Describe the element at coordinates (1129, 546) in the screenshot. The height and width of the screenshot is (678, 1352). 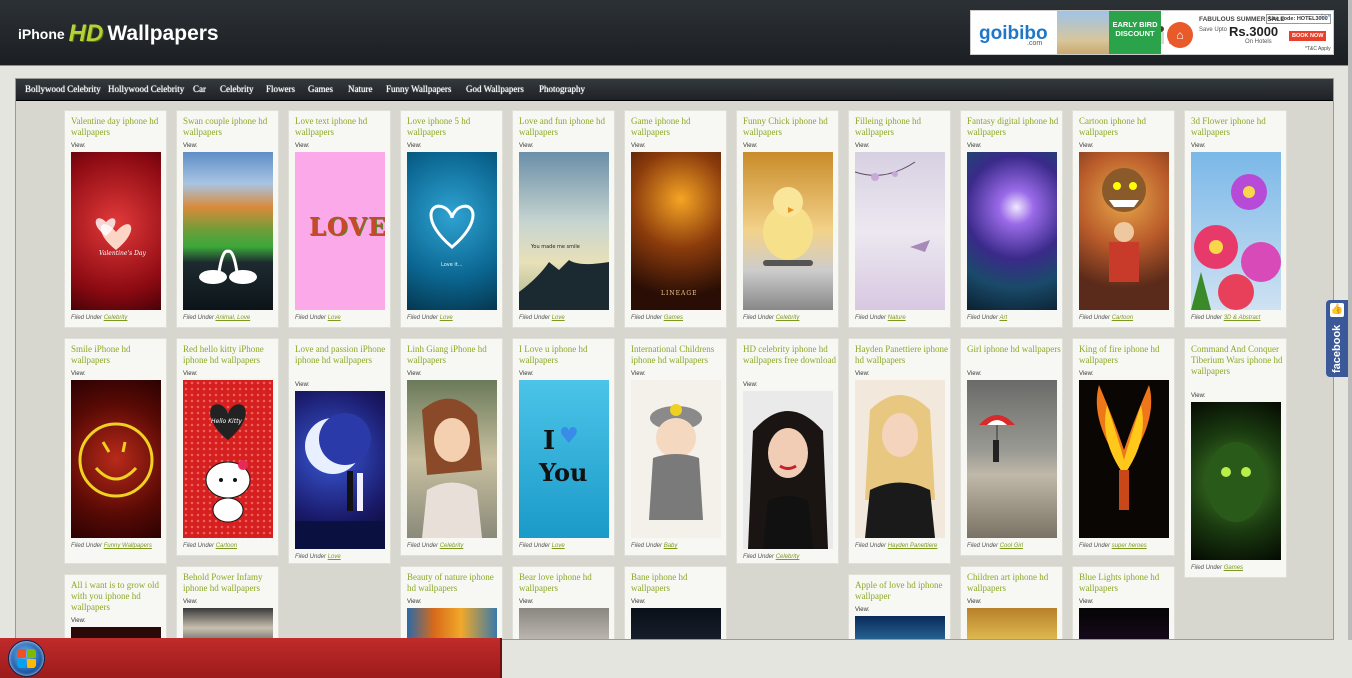
I see `category-link: super heroes` at that location.